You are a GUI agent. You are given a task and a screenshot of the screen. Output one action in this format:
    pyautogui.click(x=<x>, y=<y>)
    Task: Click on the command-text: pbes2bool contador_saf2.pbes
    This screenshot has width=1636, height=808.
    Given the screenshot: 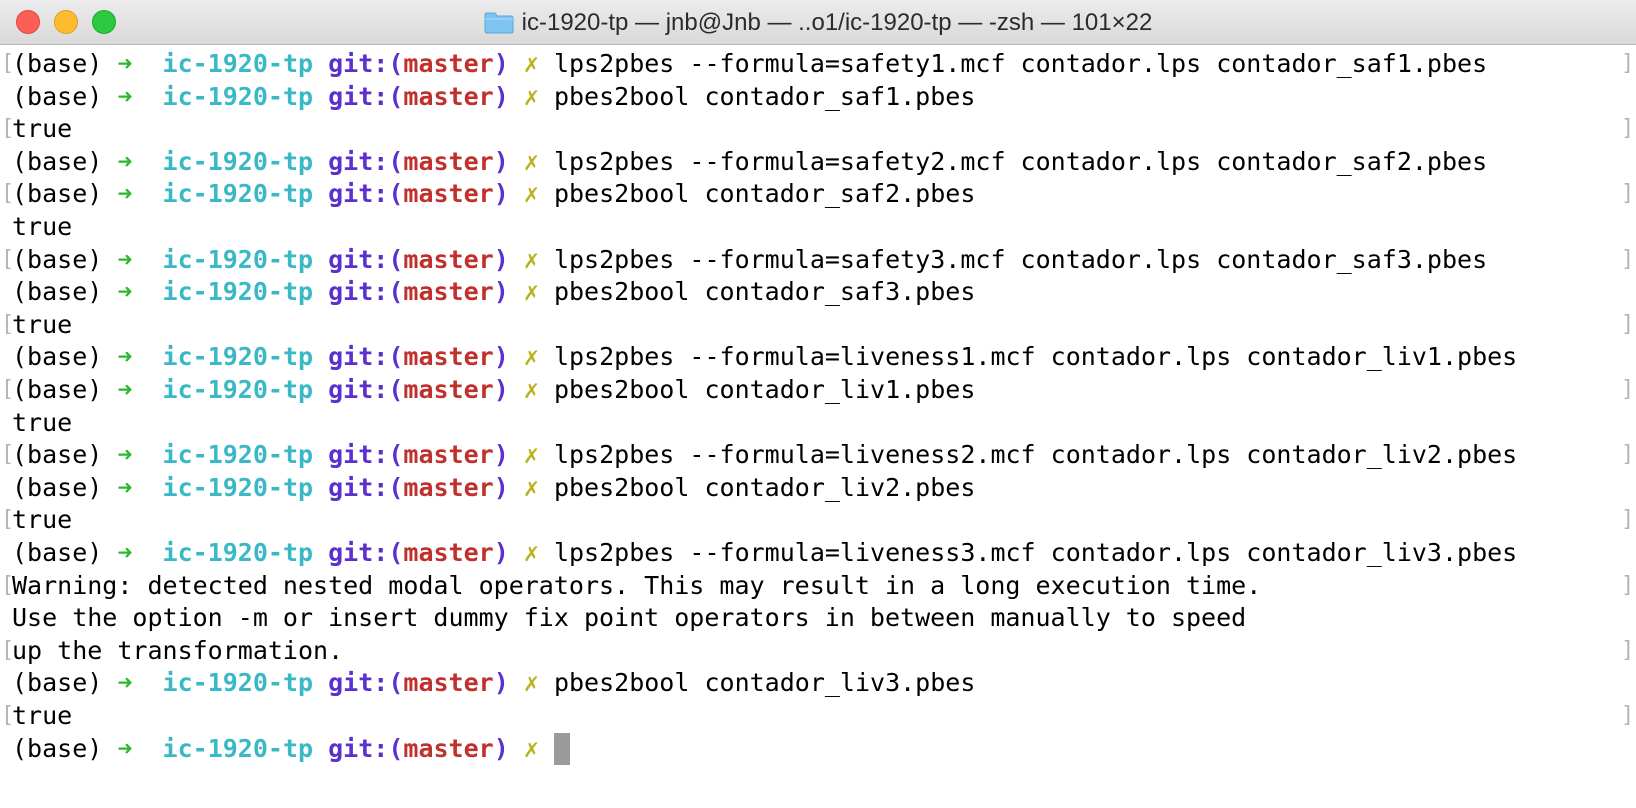 What is the action you would take?
    pyautogui.click(x=764, y=194)
    